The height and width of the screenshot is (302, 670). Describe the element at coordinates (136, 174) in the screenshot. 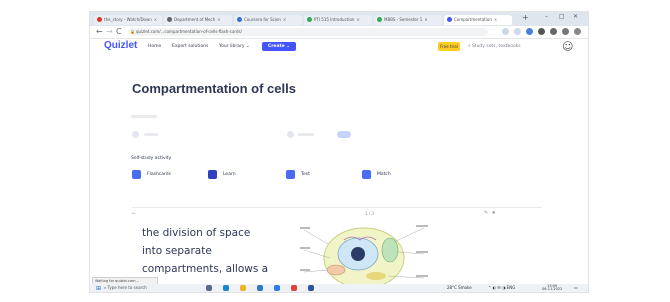

I see `flashcards-icon` at that location.